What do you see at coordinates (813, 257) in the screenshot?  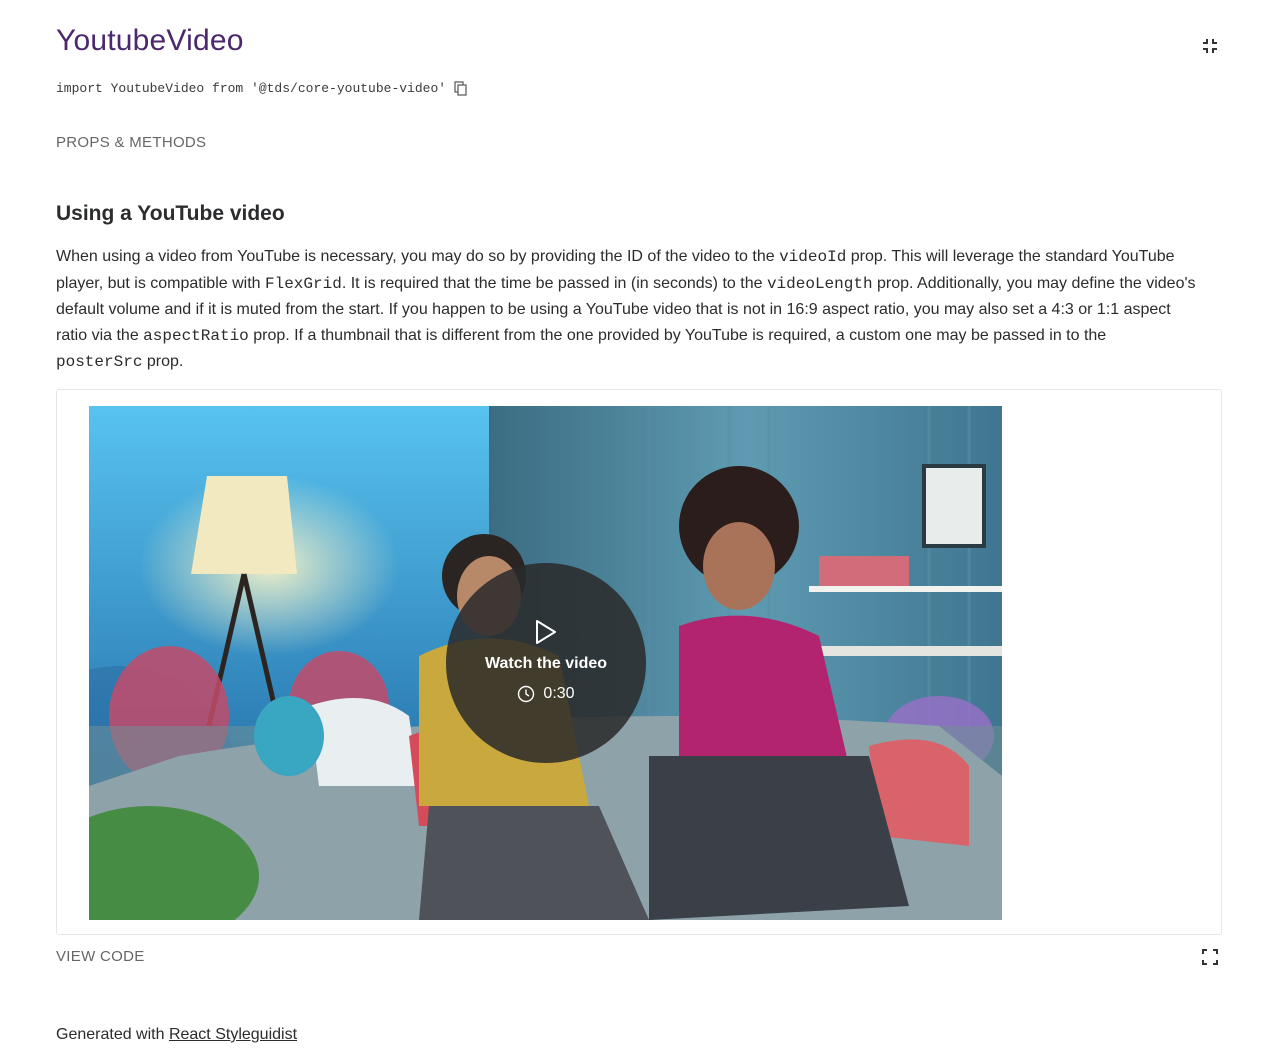 I see `code-video-id: videoId` at bounding box center [813, 257].